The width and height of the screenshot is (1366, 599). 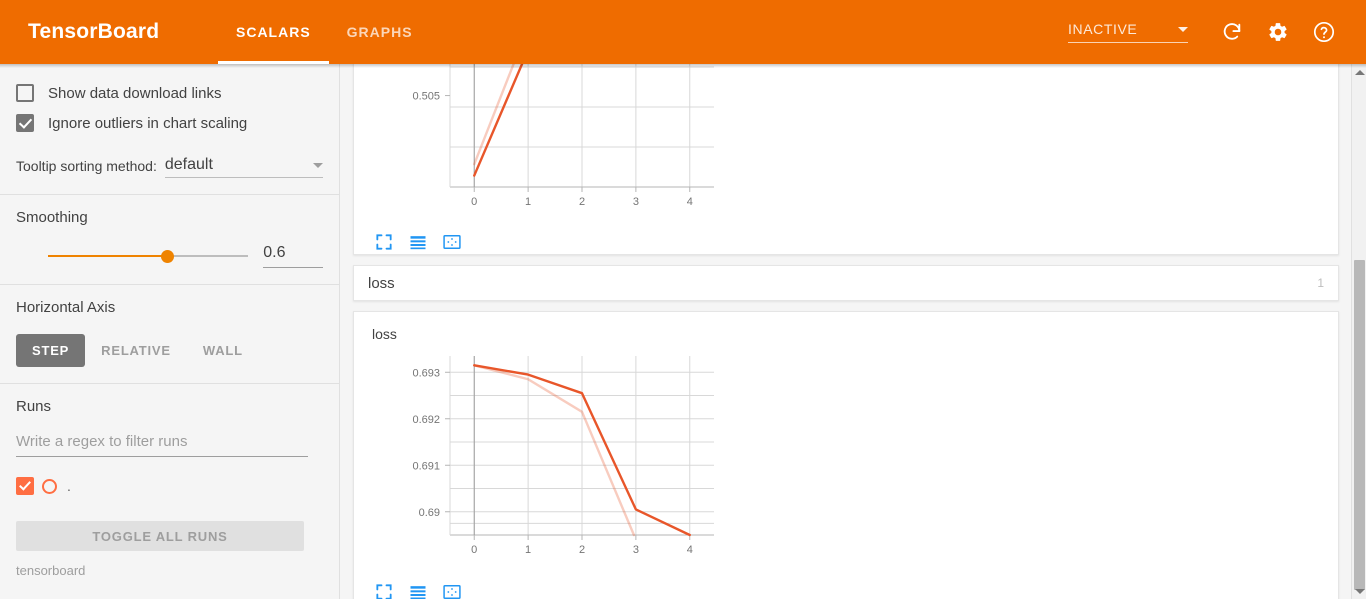 I want to click on horizontal-axis-section: Horizontal Axis STEP RELATIVE WALL, so click(x=169, y=333).